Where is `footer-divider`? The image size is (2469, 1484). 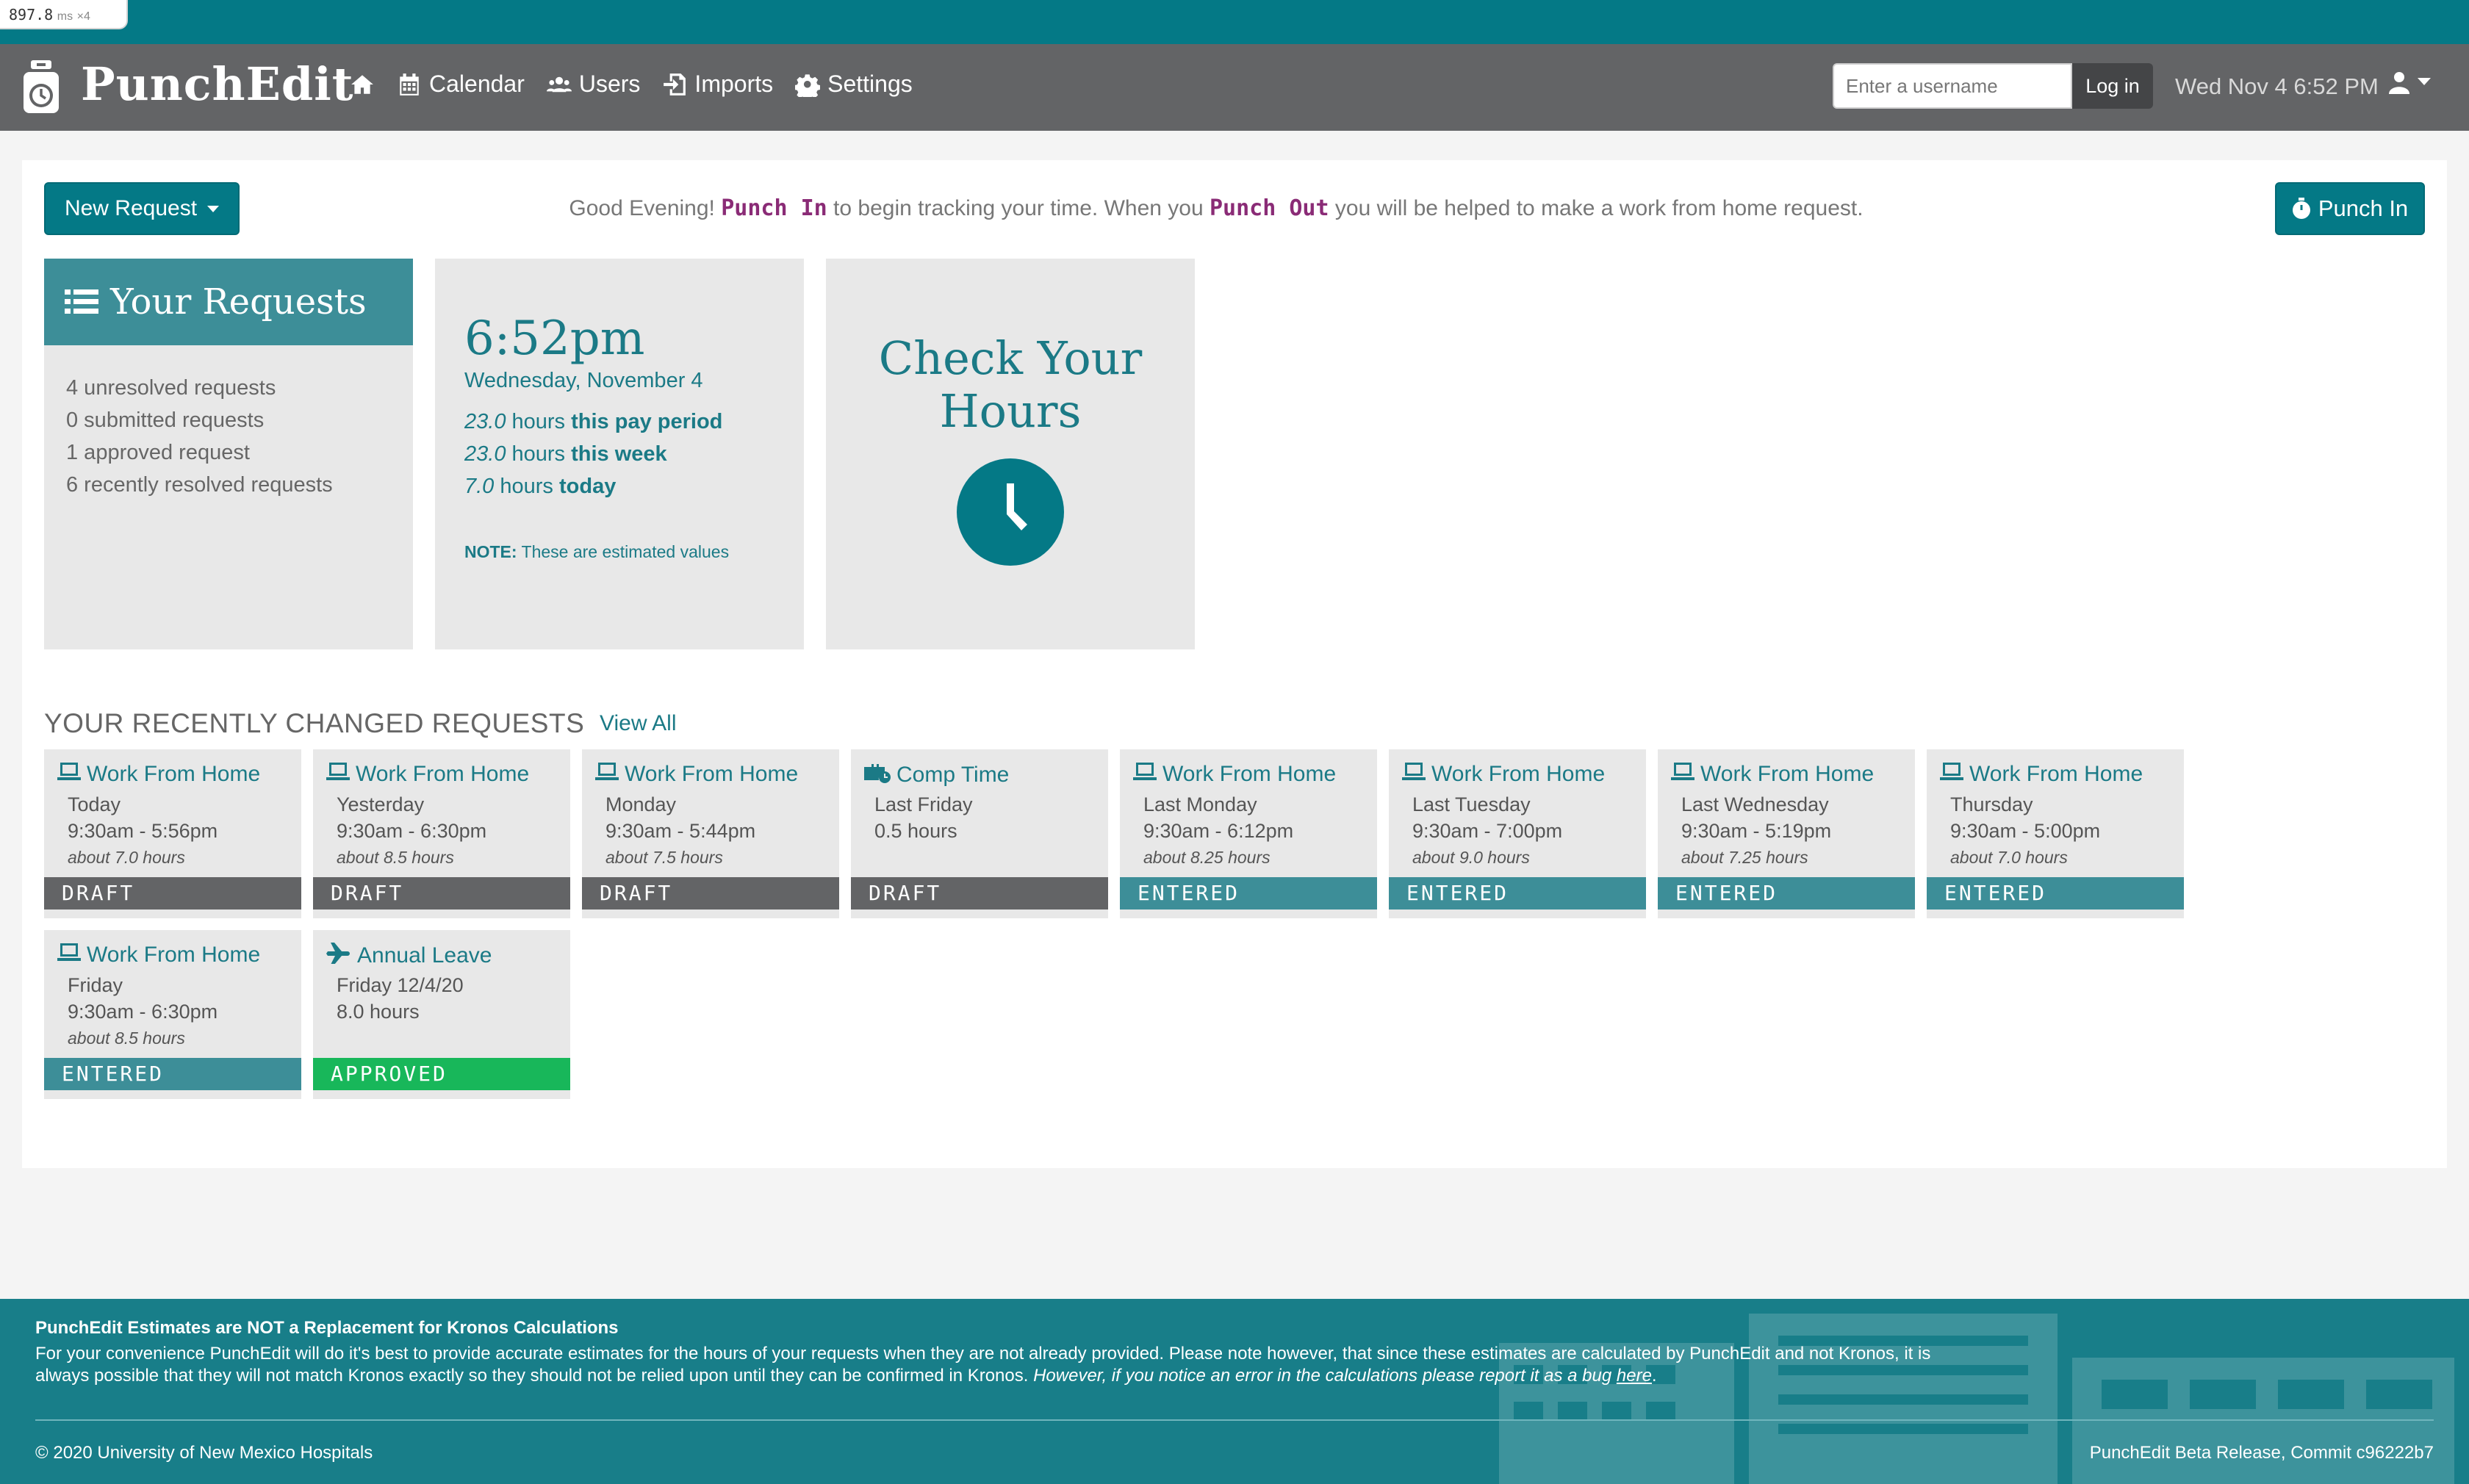 footer-divider is located at coordinates (1234, 1420).